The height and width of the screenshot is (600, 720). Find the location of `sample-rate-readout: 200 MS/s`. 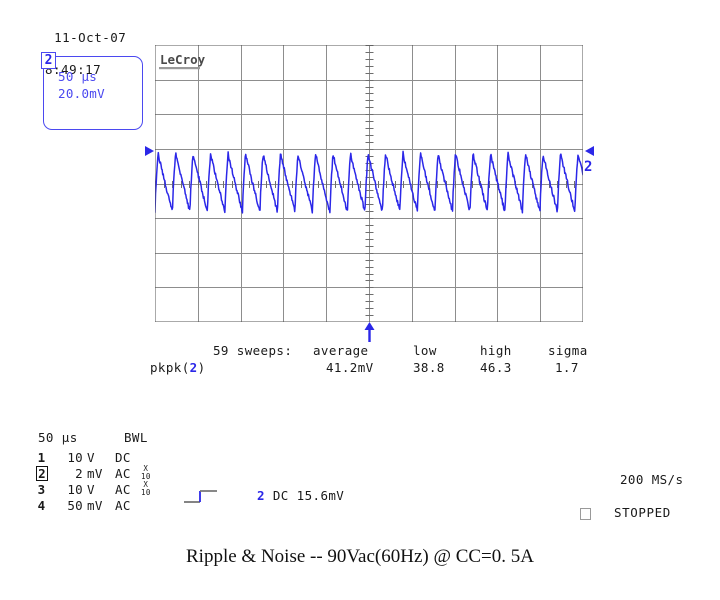

sample-rate-readout: 200 MS/s is located at coordinates (652, 479).